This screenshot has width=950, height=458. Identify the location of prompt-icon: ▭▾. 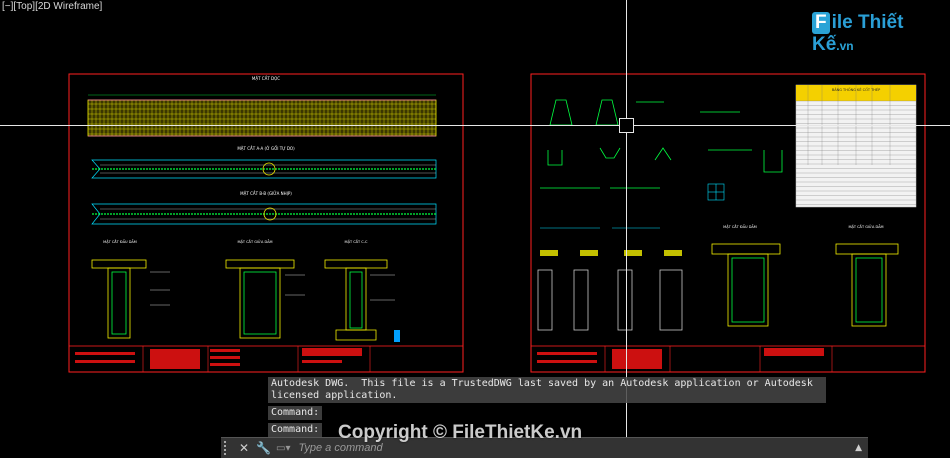
(283, 448).